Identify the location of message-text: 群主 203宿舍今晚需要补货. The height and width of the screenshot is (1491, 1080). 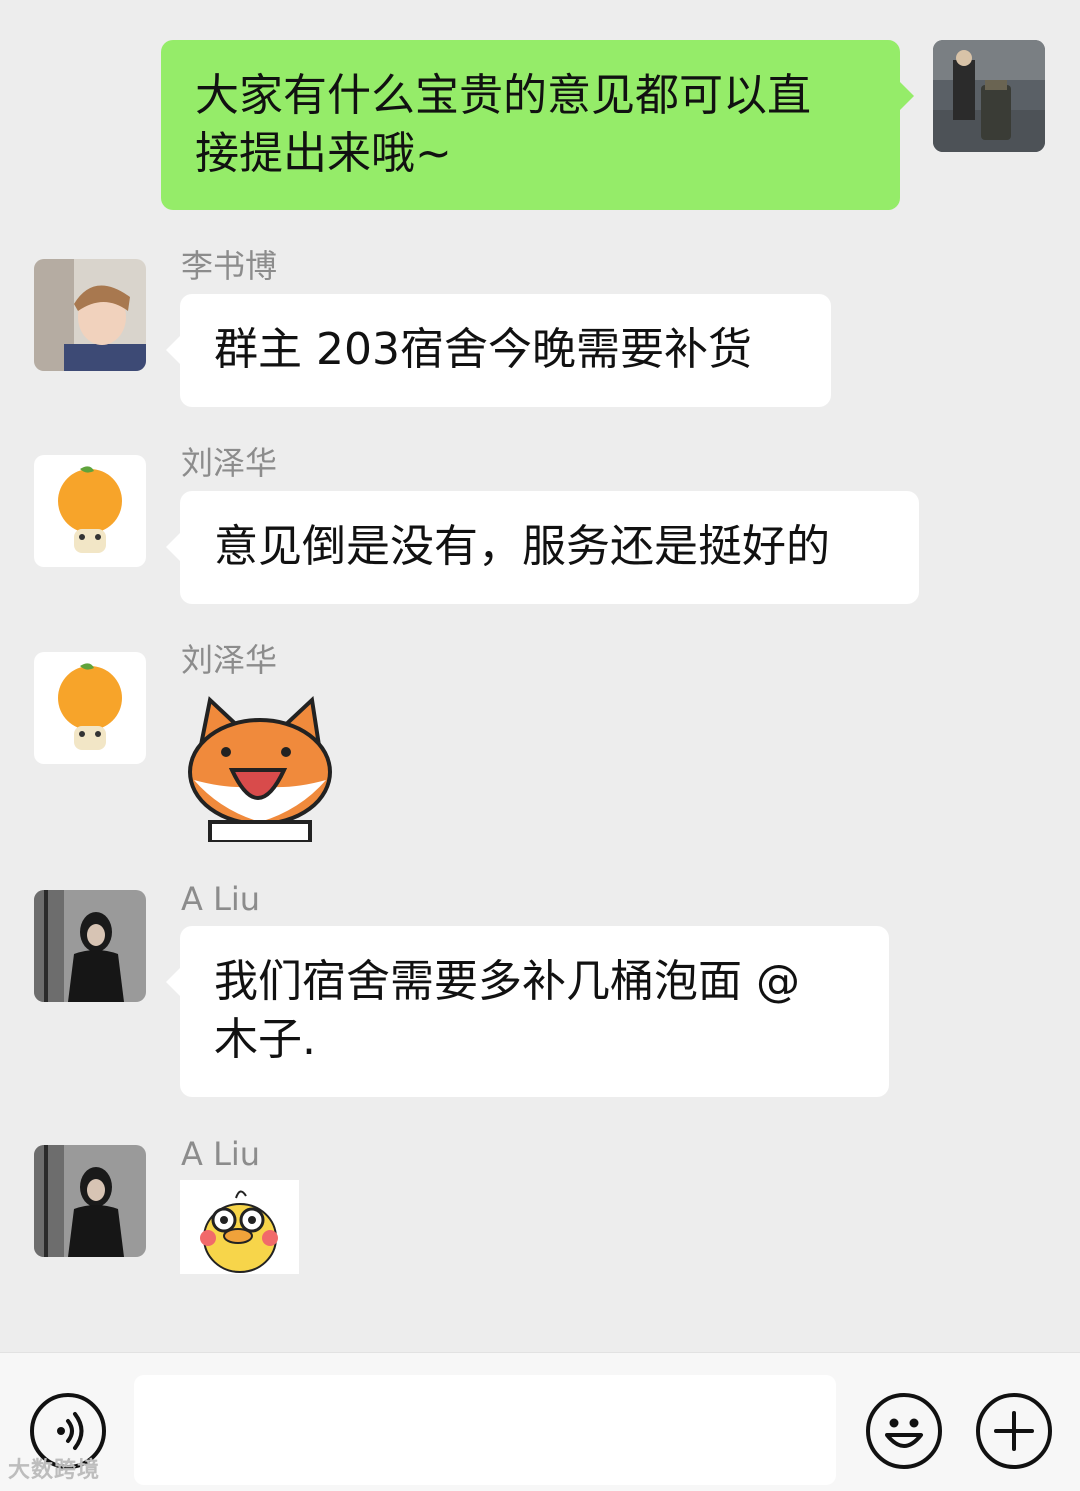
(483, 349).